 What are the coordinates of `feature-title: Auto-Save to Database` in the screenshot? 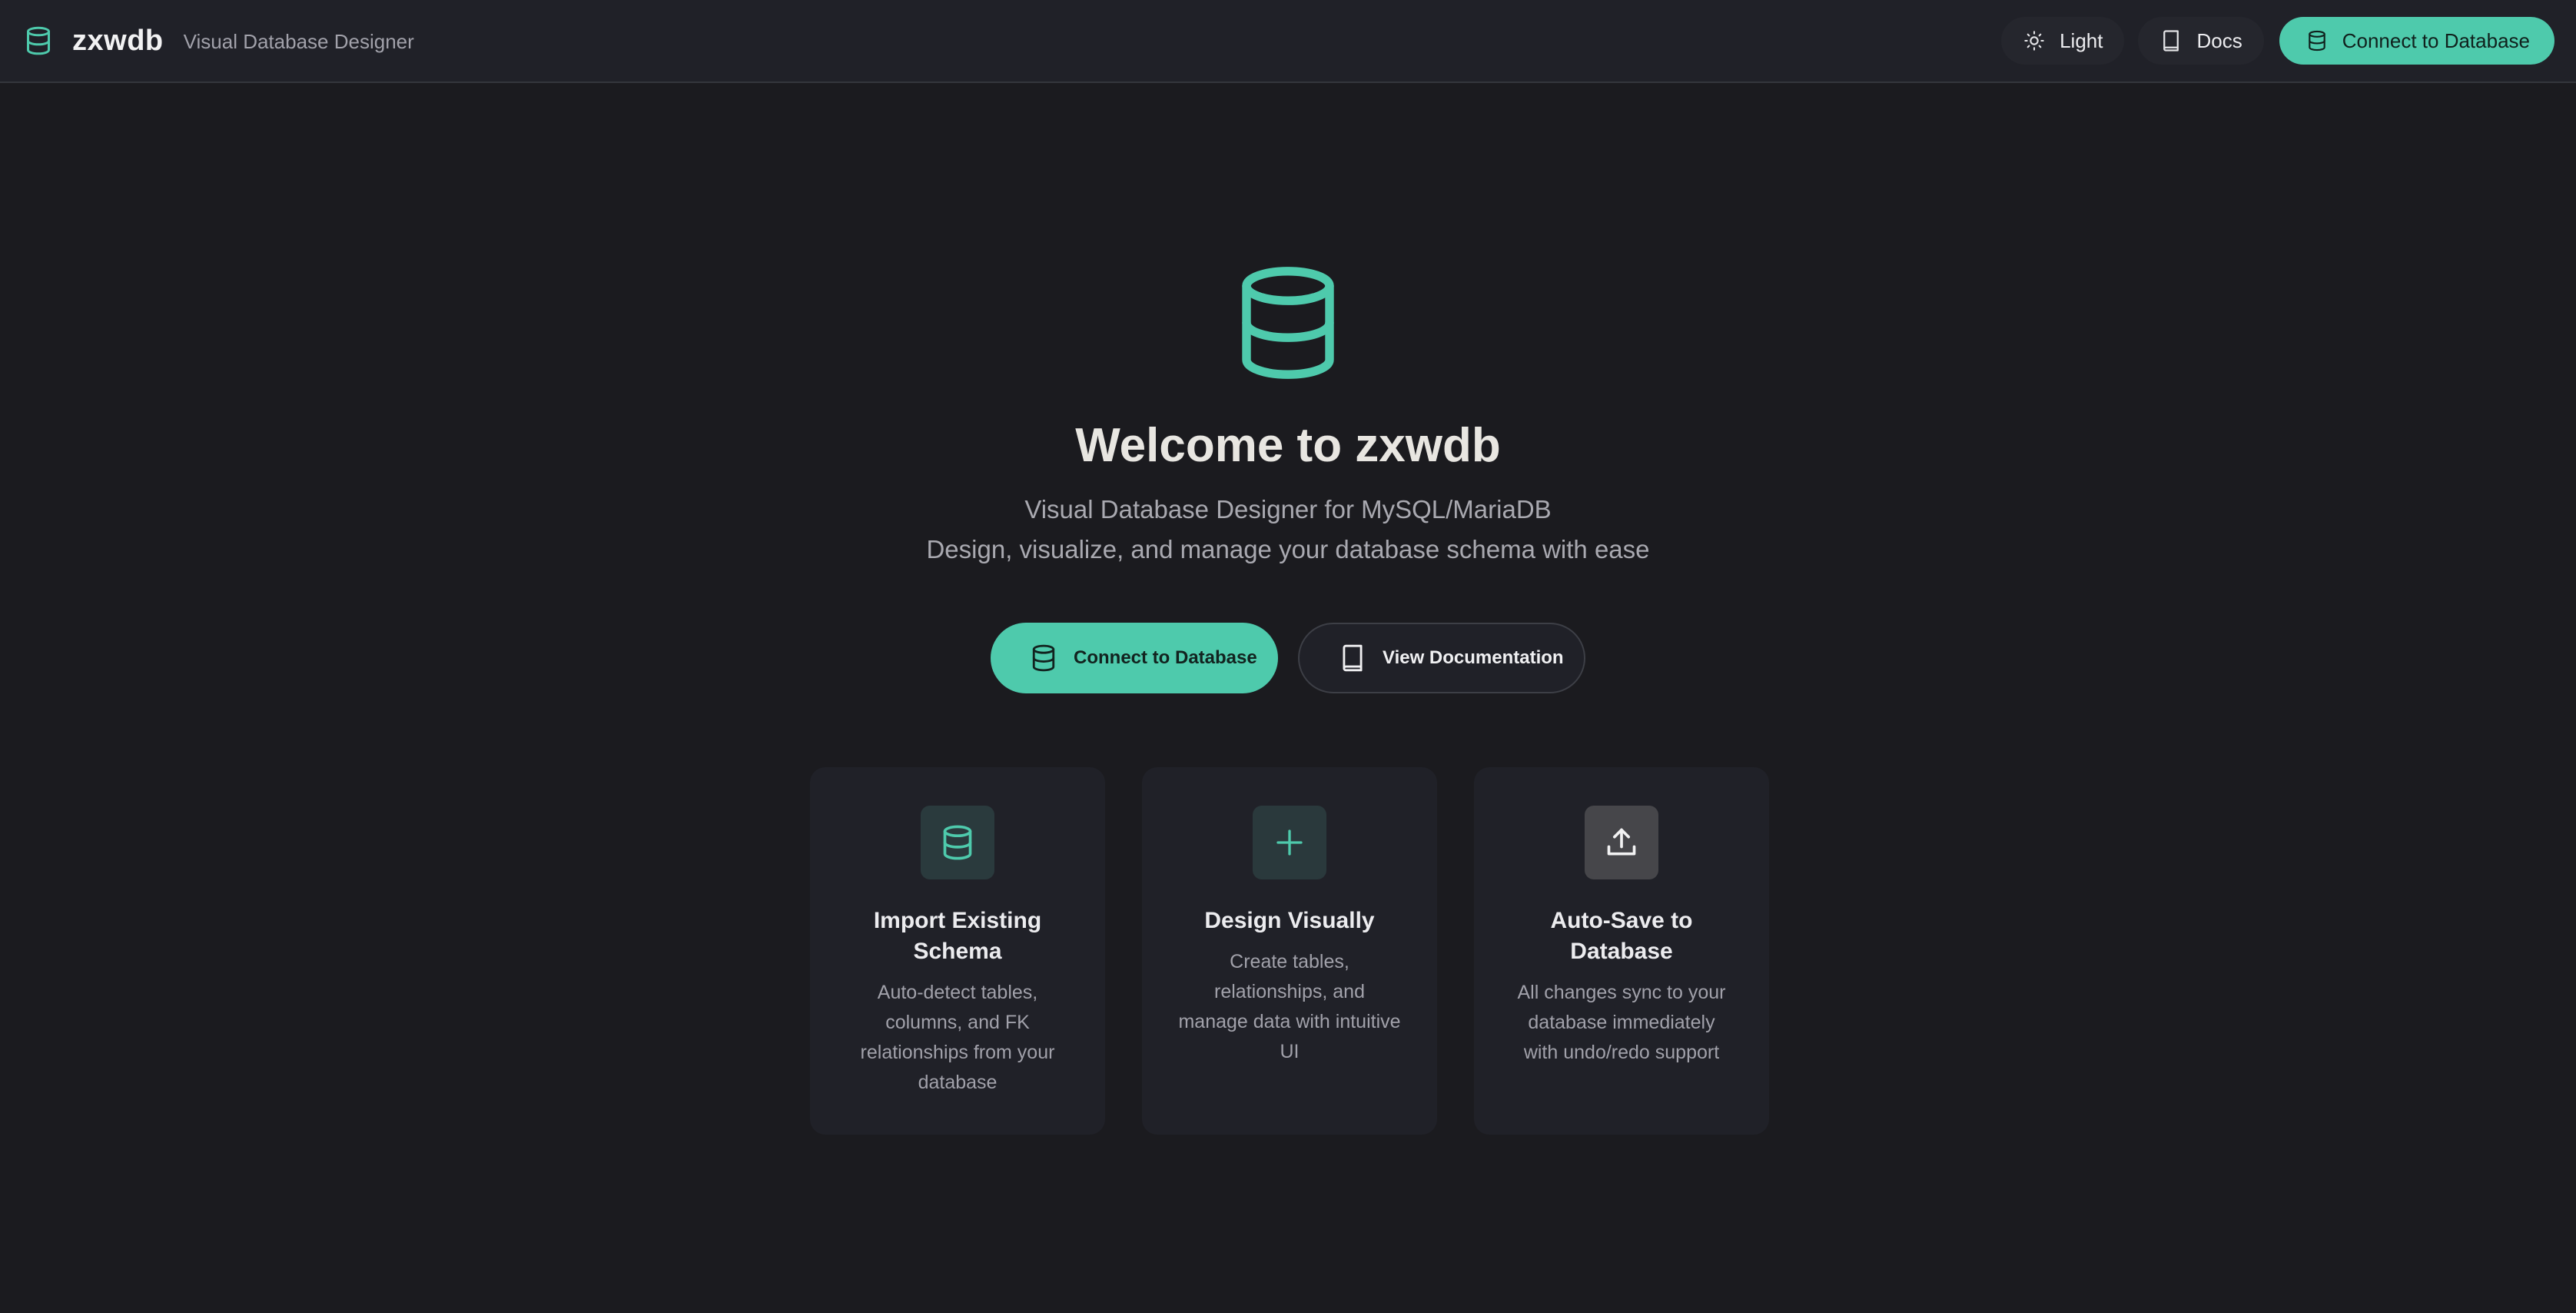 It's located at (1621, 936).